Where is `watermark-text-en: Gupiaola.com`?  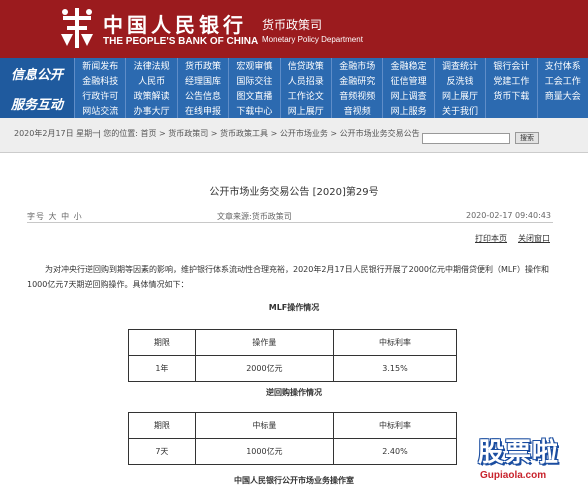
watermark-text-en: Gupiaola.com is located at coordinates (513, 475).